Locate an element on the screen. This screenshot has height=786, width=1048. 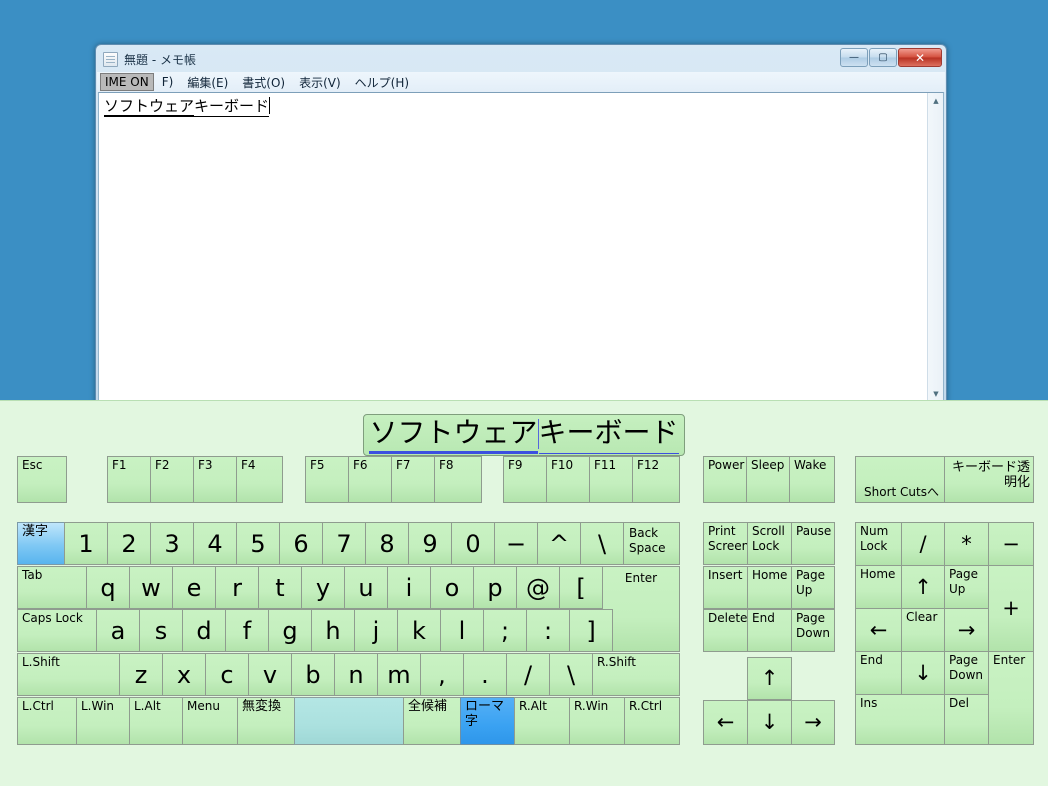
key-enter: Enter is located at coordinates (641, 609).